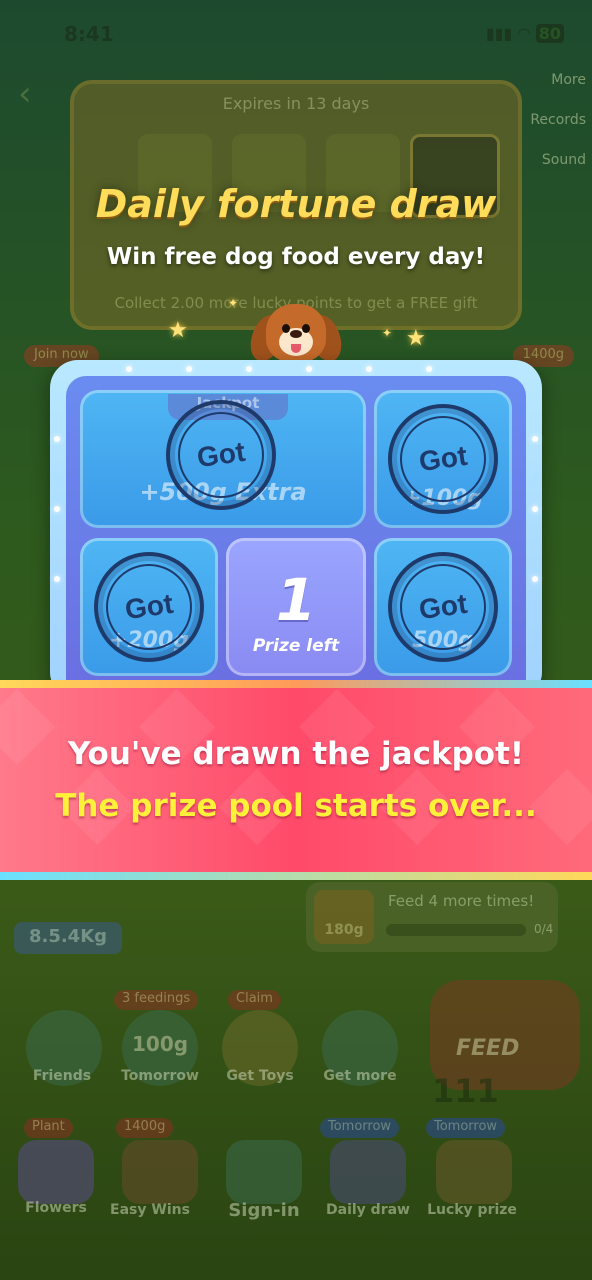 This screenshot has height=1280, width=592. I want to click on banner-bottom-stripe, so click(296, 876).